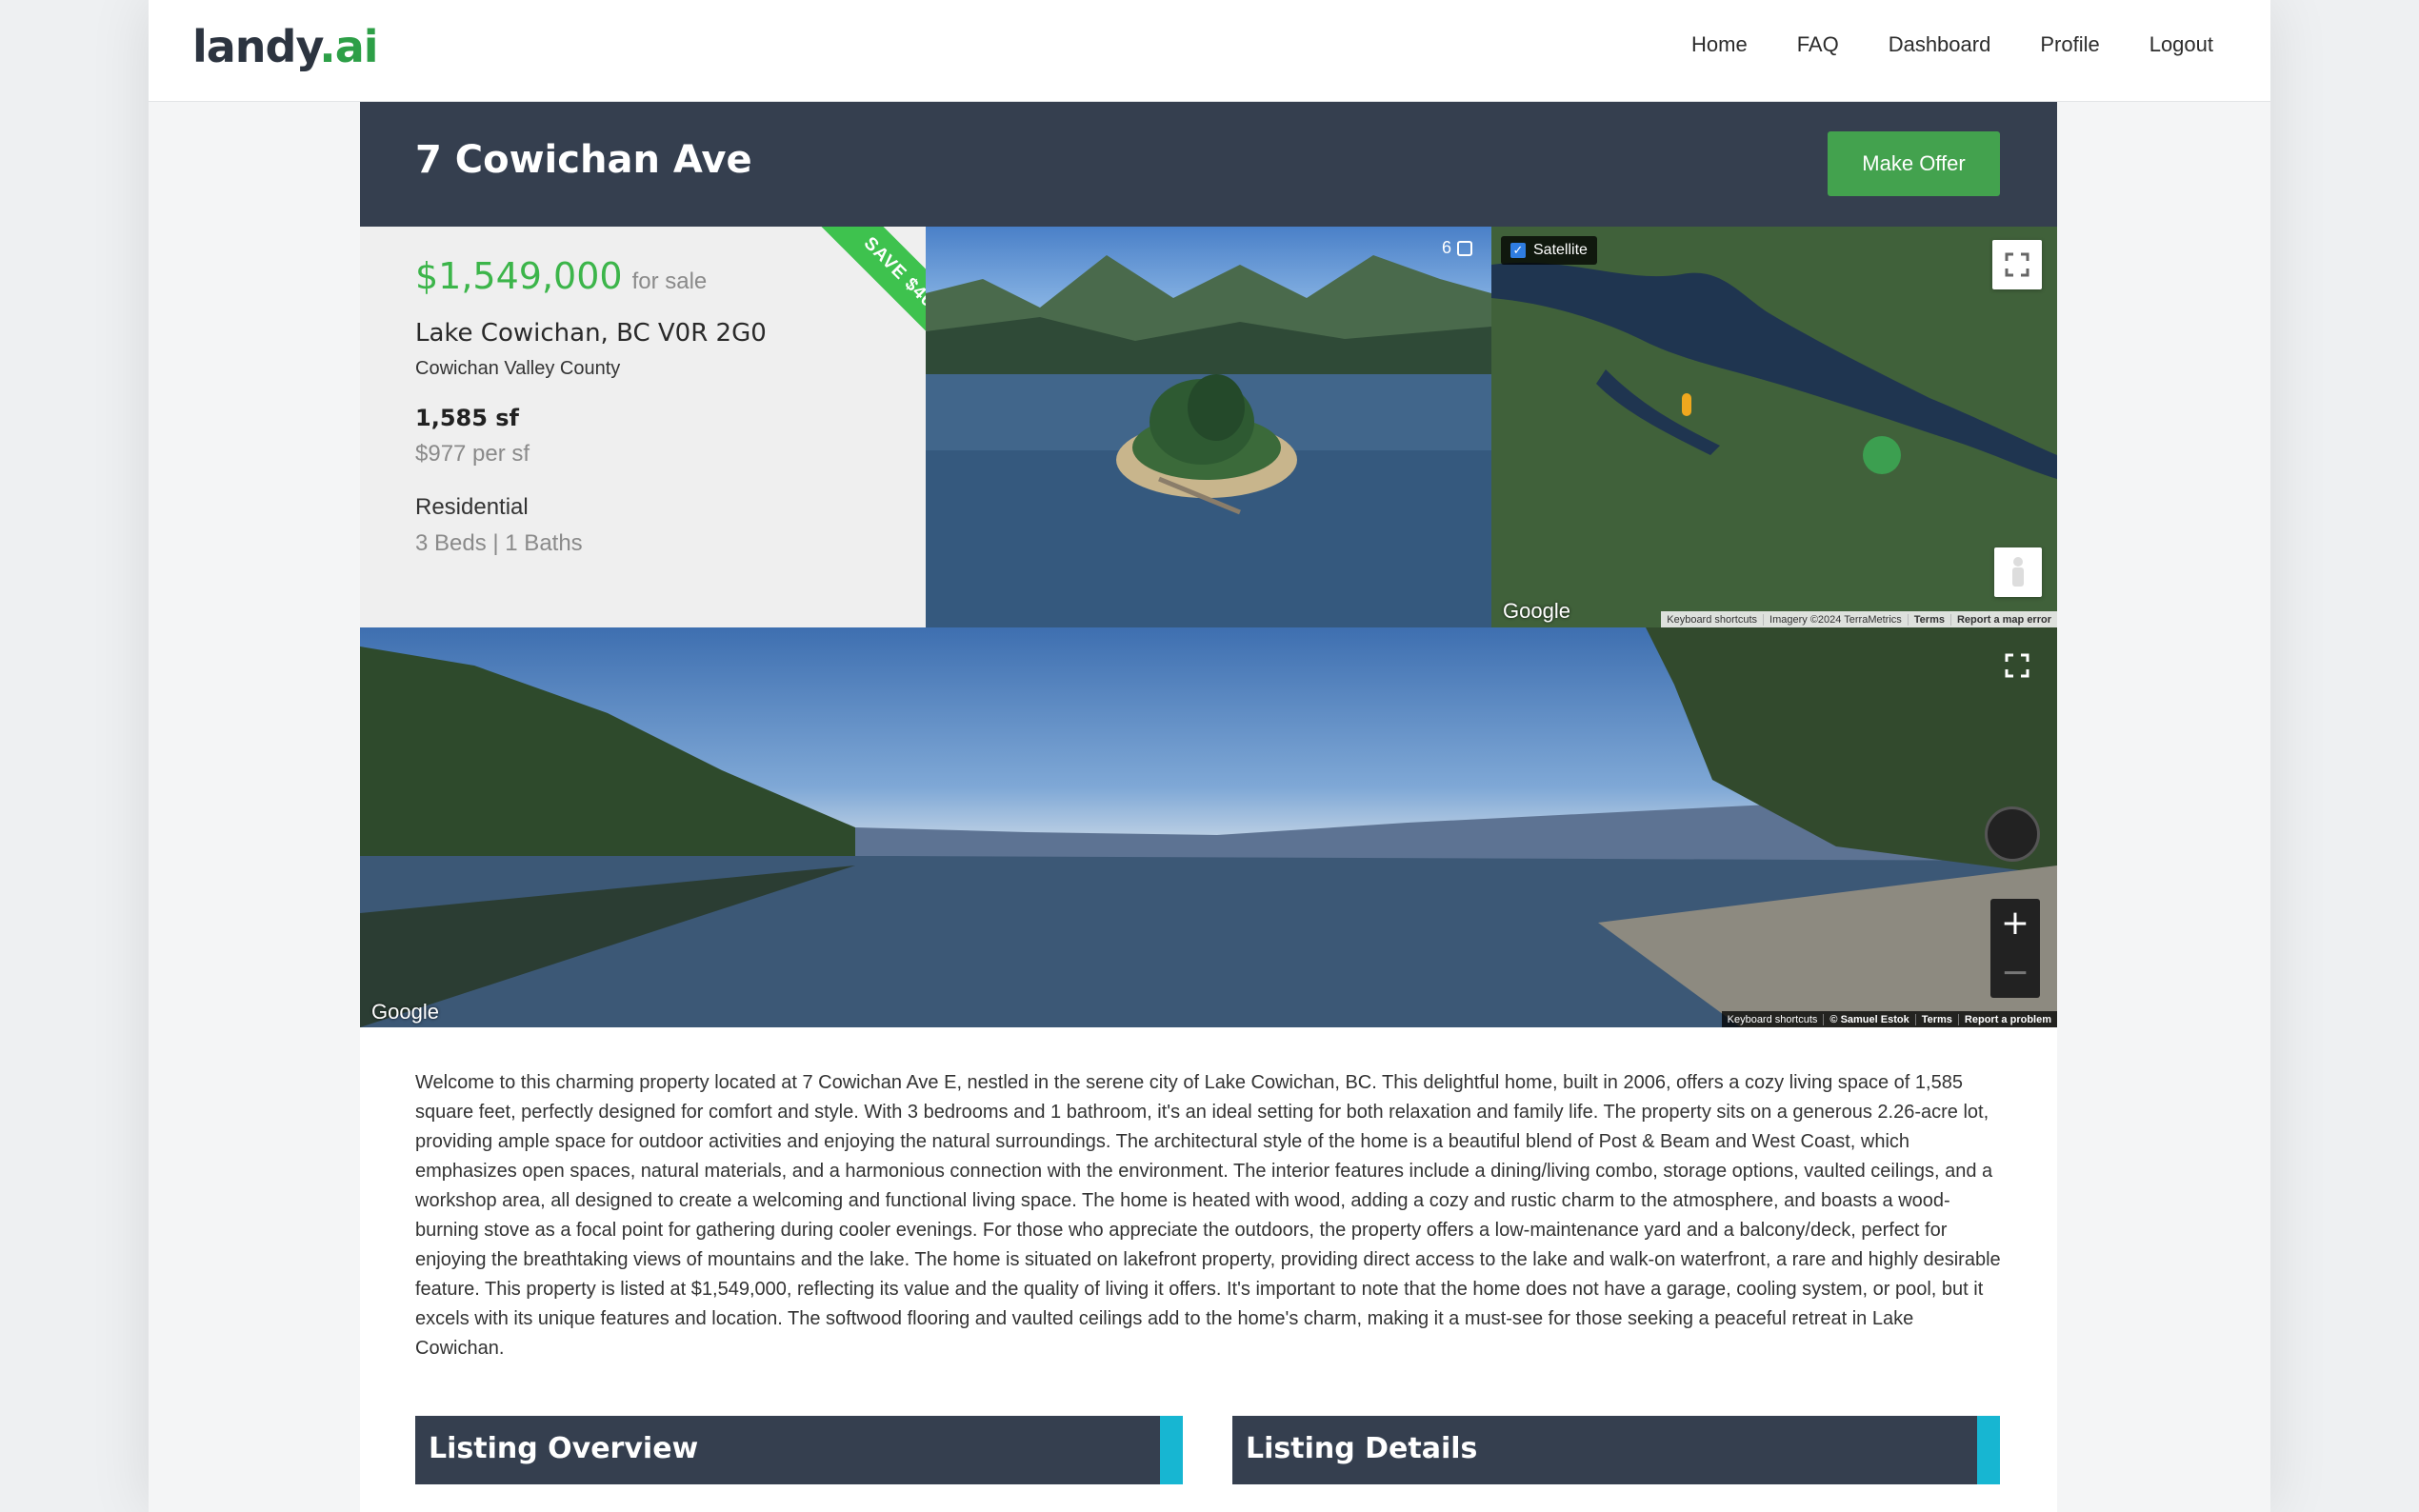  I want to click on listing-overview-title: Listing Overview, so click(564, 1448).